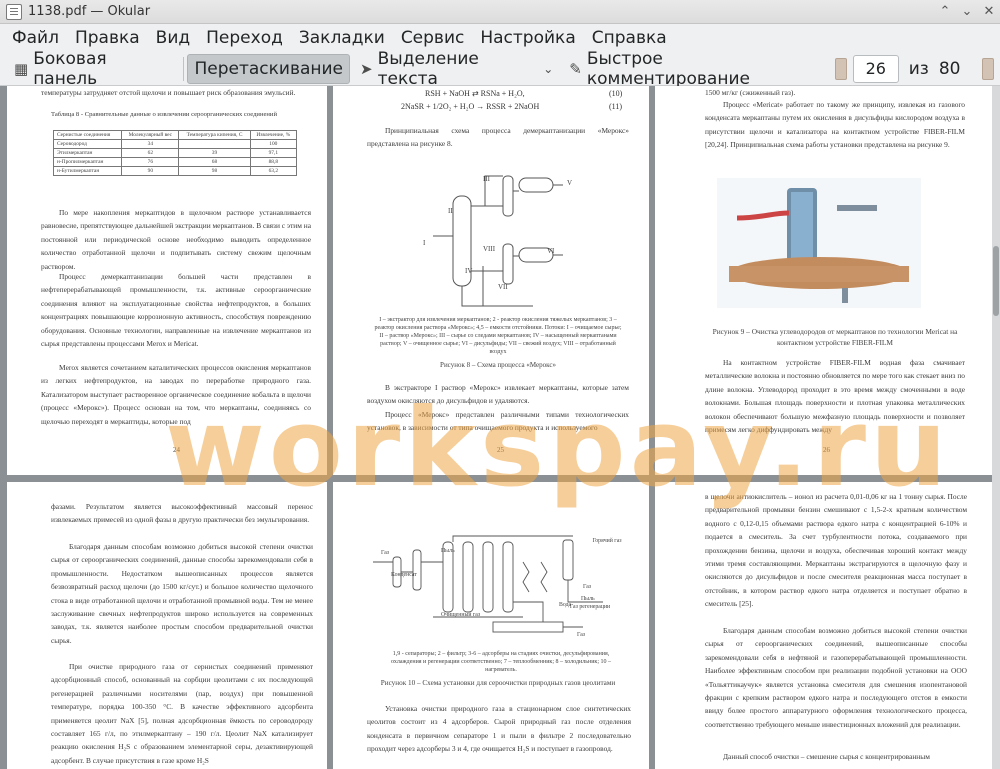  Describe the element at coordinates (433, 38) in the screenshot. I see `menu-tools: Сервис` at that location.